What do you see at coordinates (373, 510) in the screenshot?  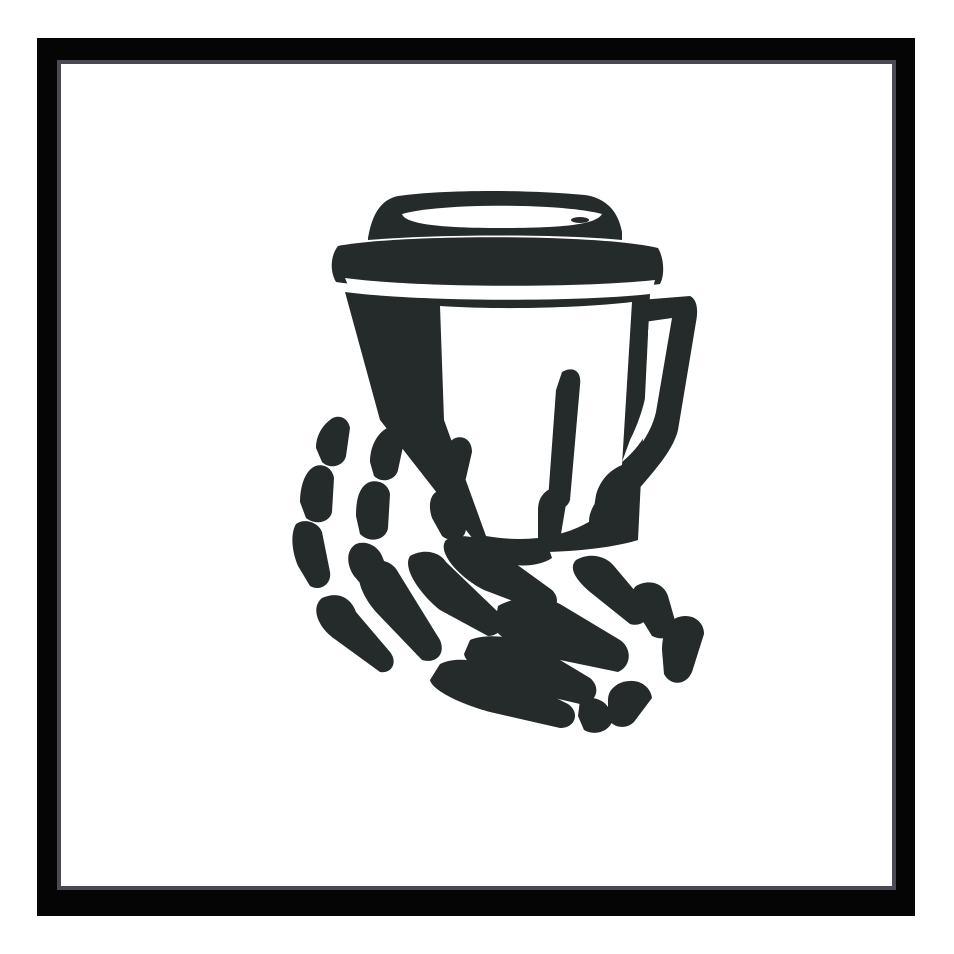 I see `finger-2-middle` at bounding box center [373, 510].